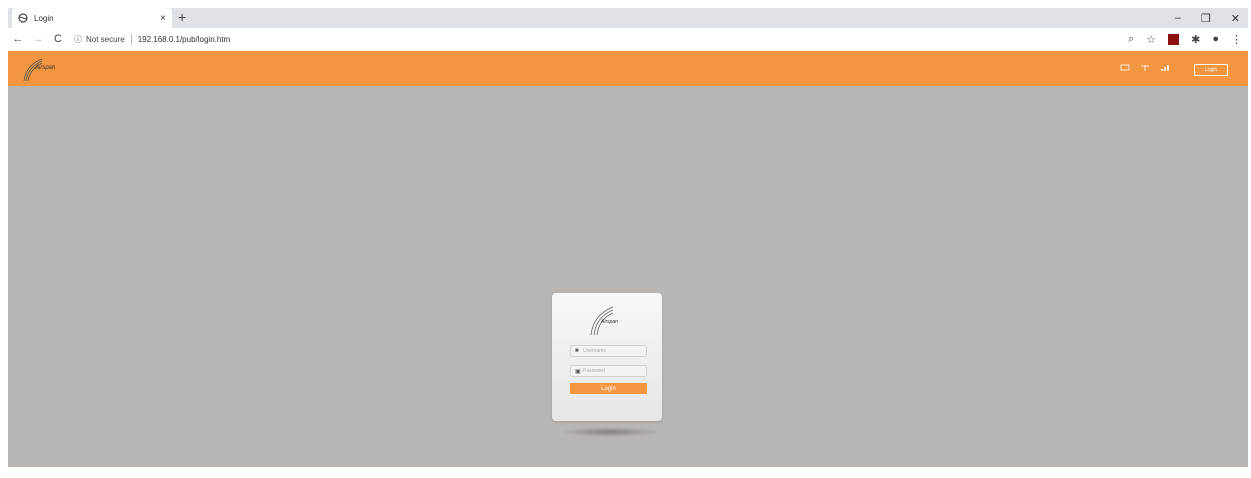 The height and width of the screenshot is (478, 1251). What do you see at coordinates (1125, 68) in the screenshot?
I see `monitor-icon` at bounding box center [1125, 68].